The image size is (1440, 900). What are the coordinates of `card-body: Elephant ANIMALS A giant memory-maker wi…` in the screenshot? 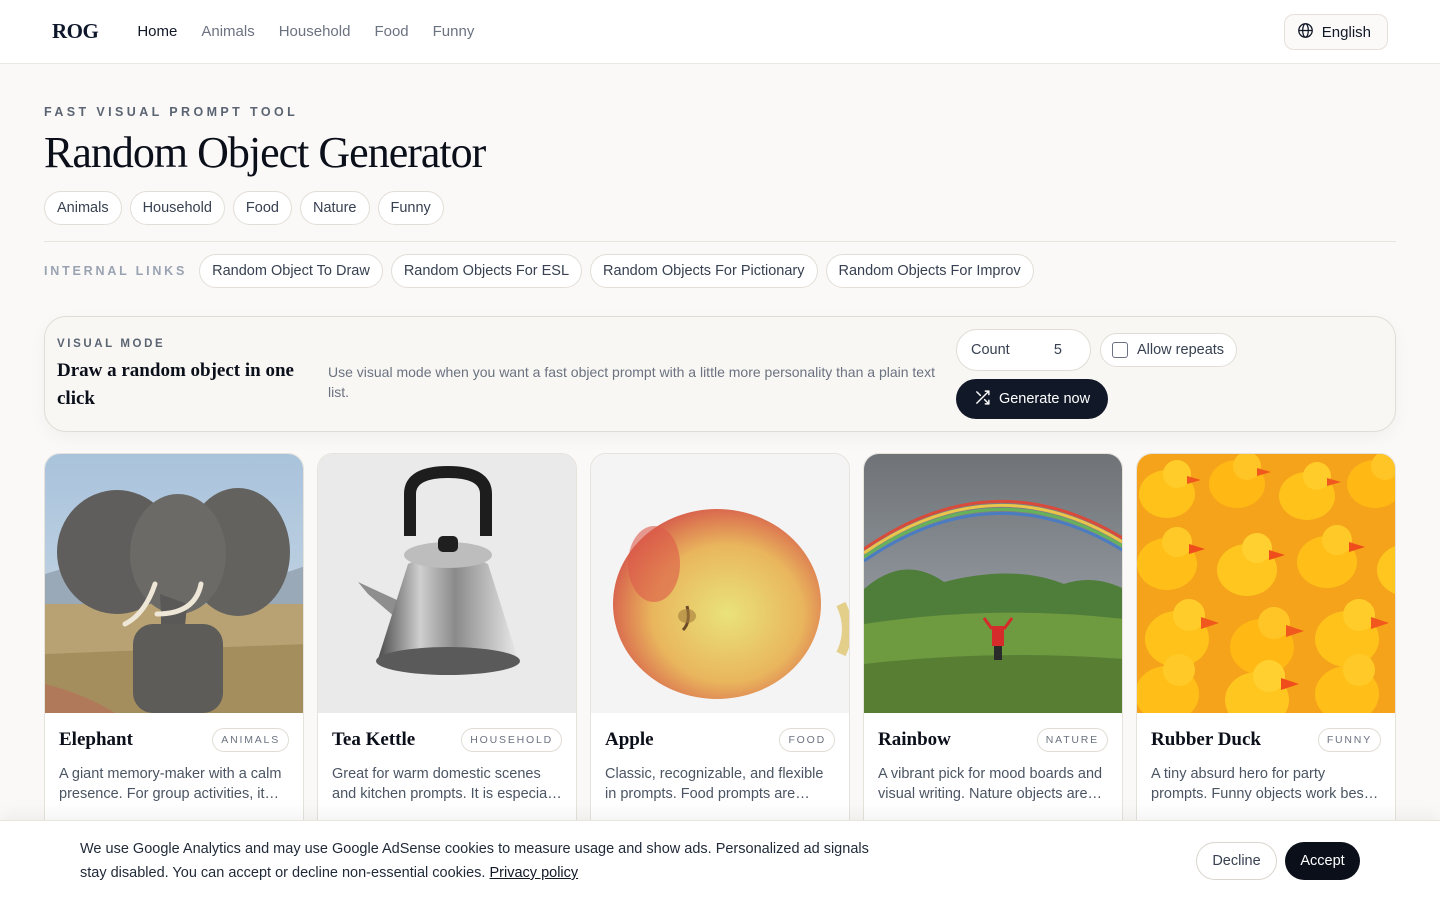 It's located at (174, 758).